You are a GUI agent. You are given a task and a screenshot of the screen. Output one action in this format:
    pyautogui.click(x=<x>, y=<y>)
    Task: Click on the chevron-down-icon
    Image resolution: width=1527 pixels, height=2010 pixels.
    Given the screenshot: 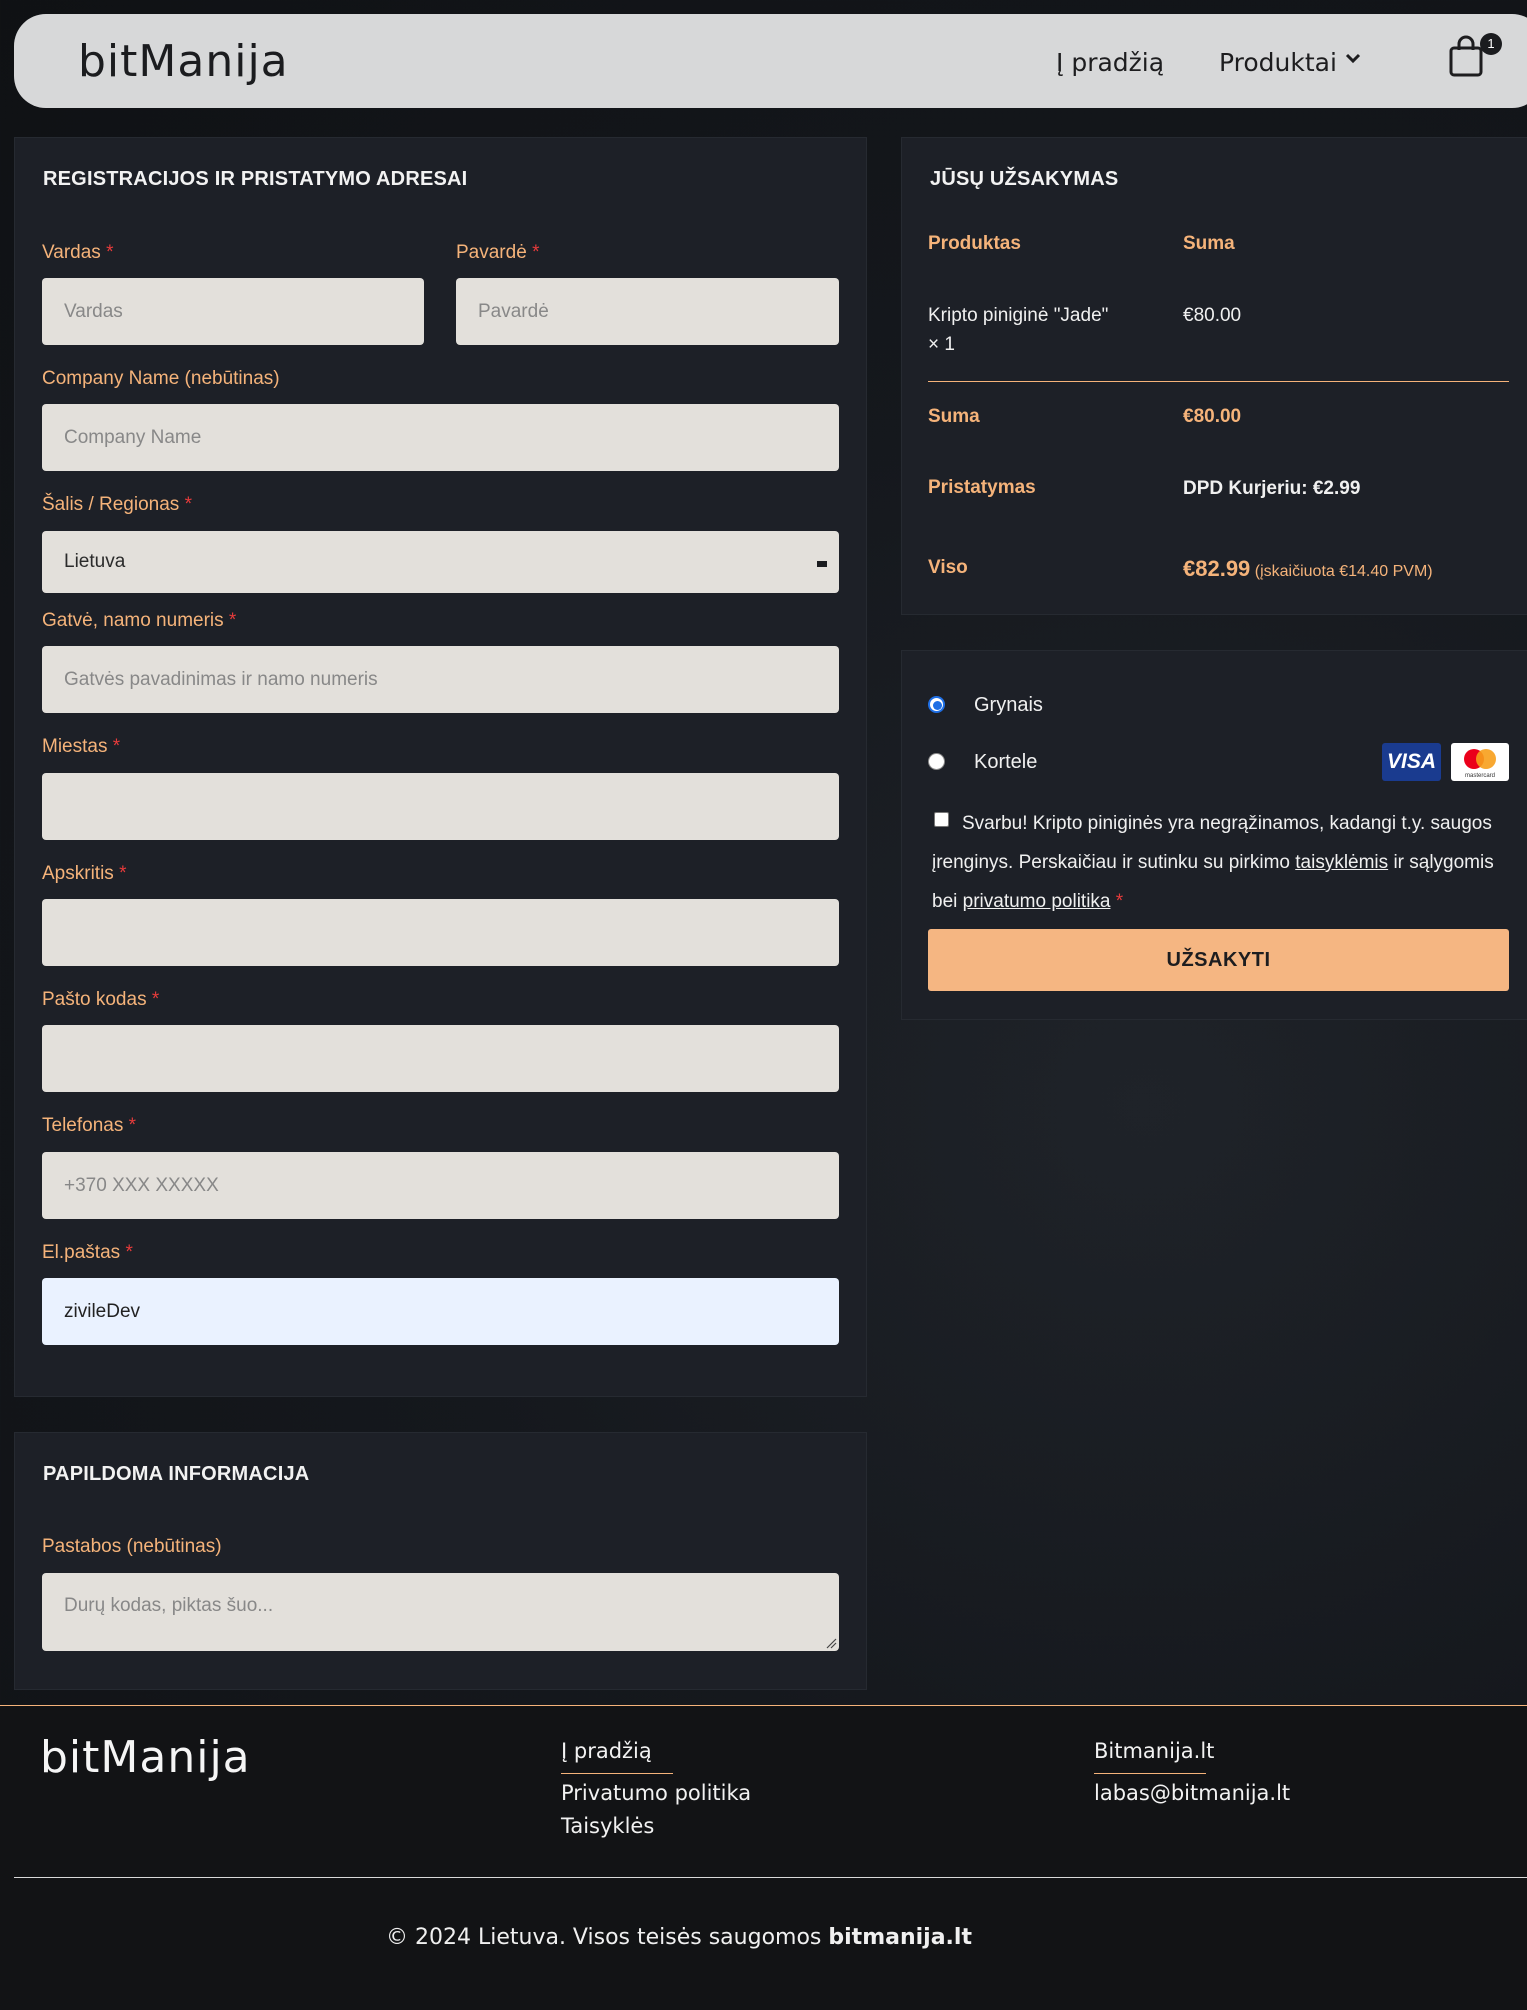 What is the action you would take?
    pyautogui.click(x=1353, y=59)
    